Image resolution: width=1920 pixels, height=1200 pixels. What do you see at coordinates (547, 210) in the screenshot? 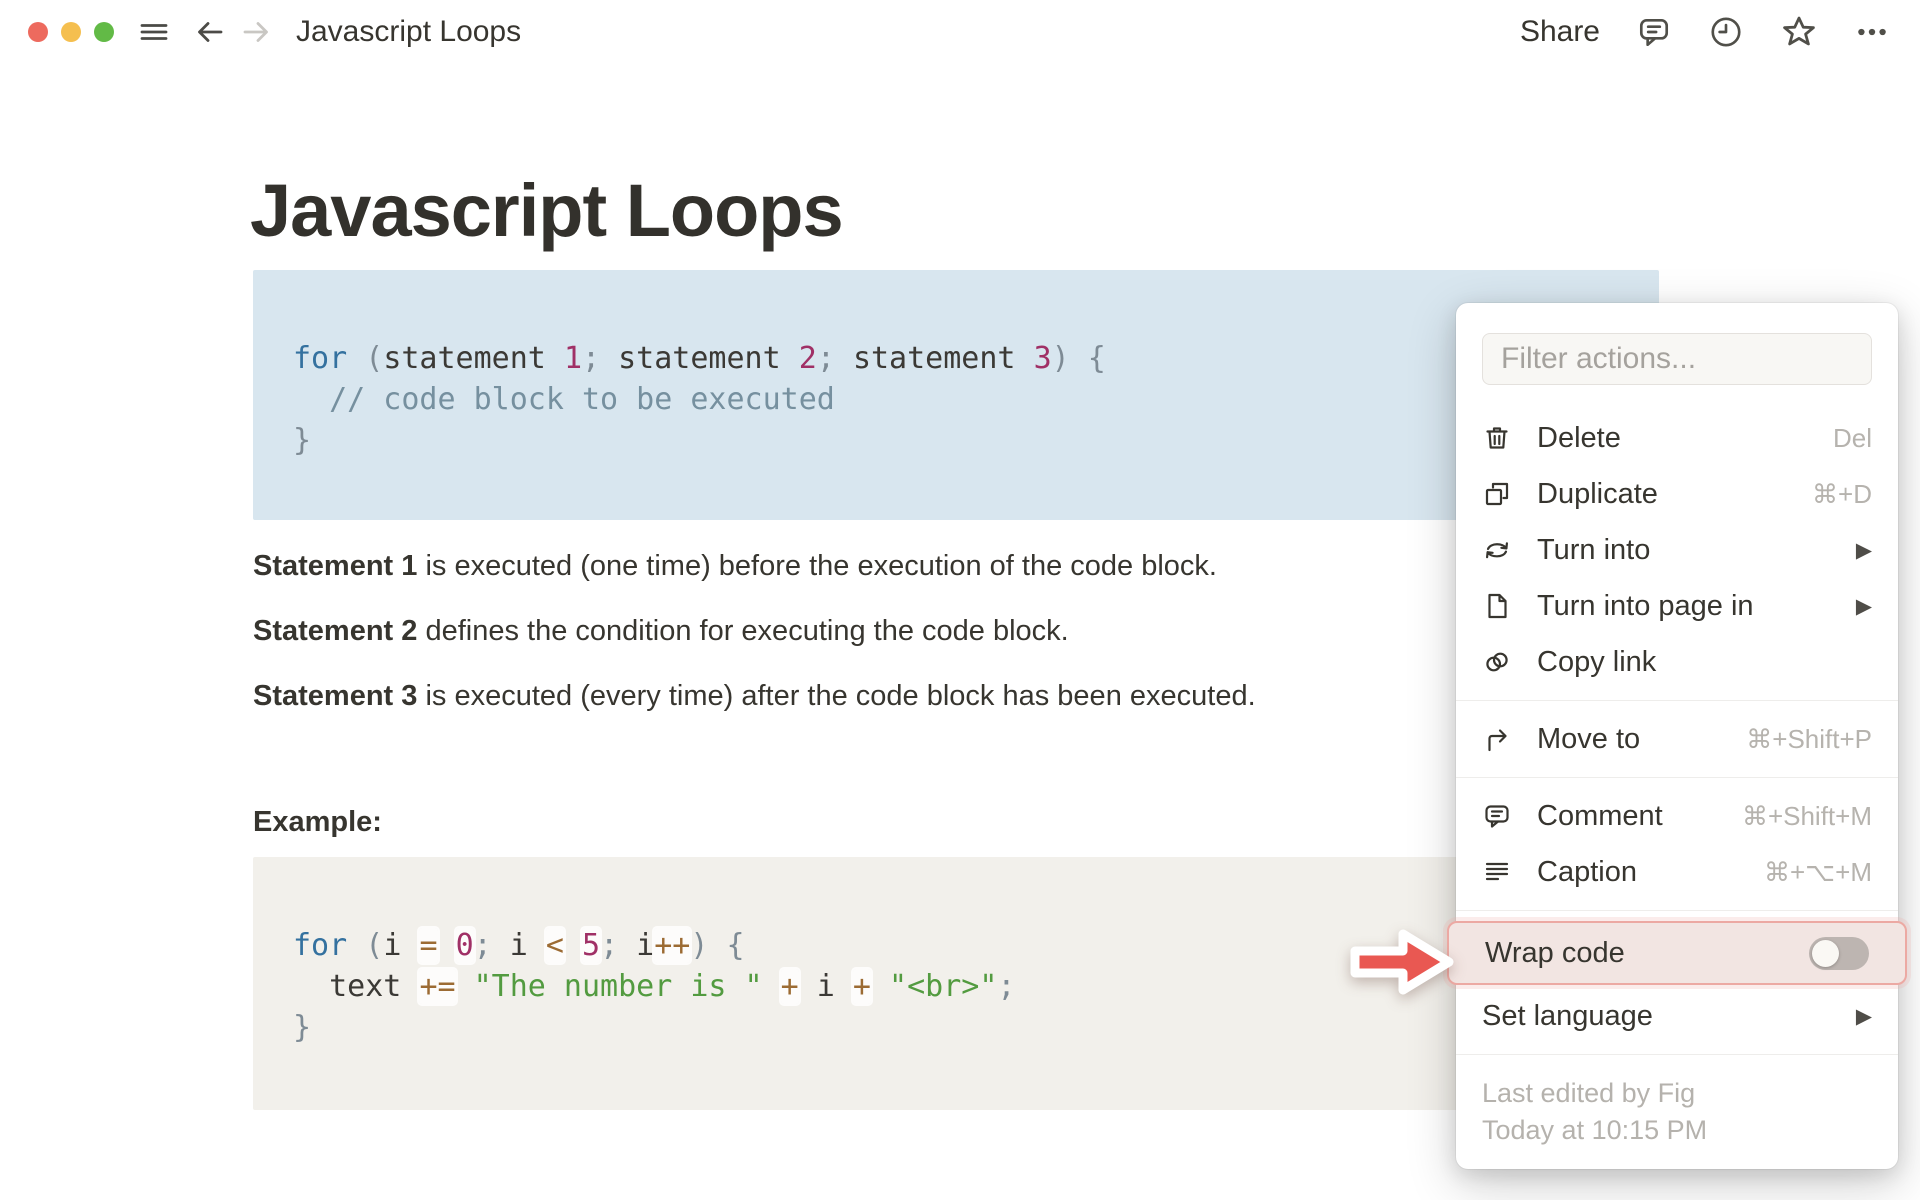
I see `page-title: Javascript Loops` at bounding box center [547, 210].